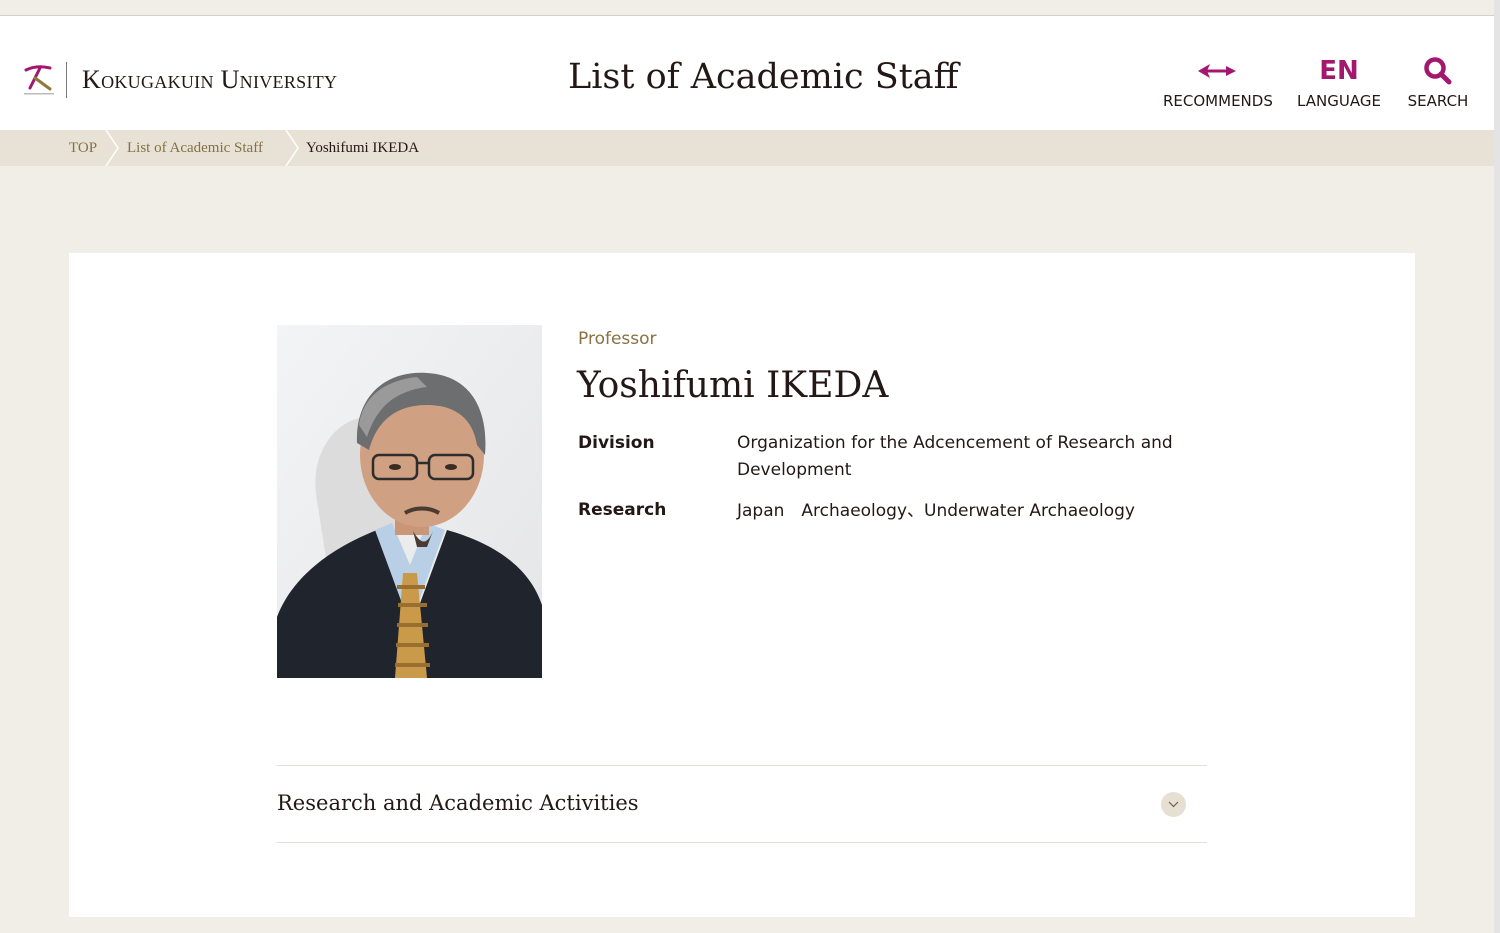 This screenshot has width=1500, height=933. What do you see at coordinates (1438, 101) in the screenshot?
I see `search-label: SEARCH` at bounding box center [1438, 101].